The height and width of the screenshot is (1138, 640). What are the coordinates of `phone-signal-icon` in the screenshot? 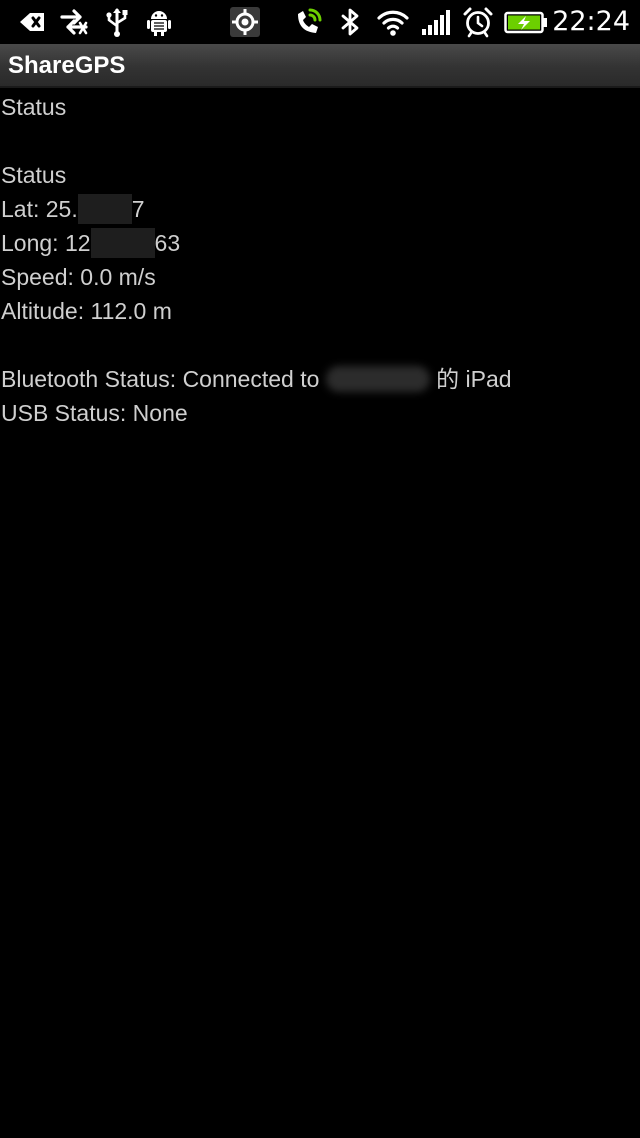 It's located at (308, 22).